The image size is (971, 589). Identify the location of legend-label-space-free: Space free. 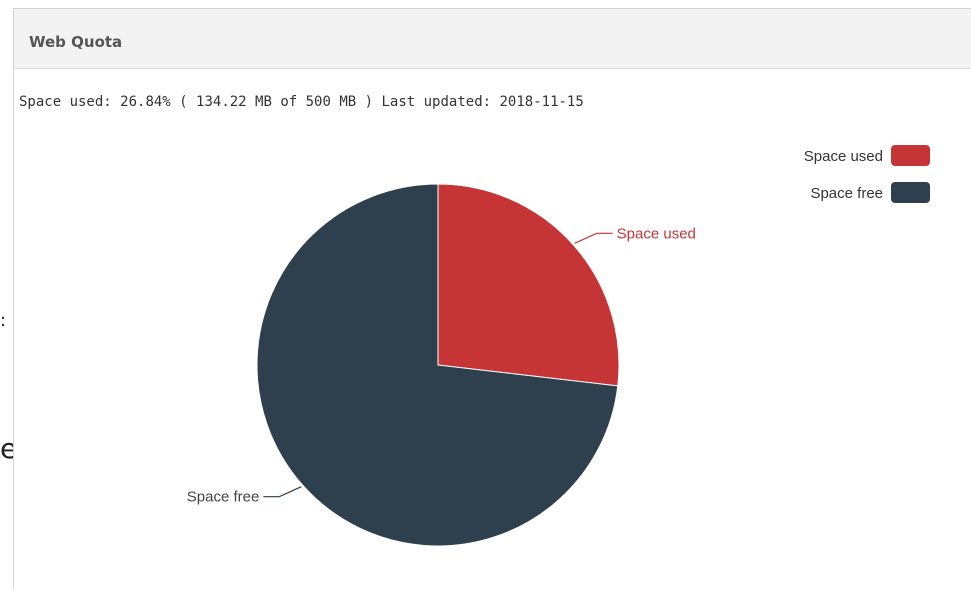
(846, 193).